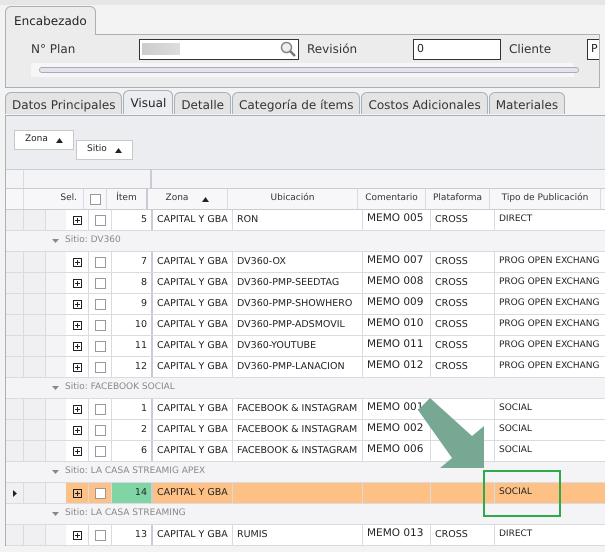 The height and width of the screenshot is (552, 605). I want to click on group-by-chip: Zona, so click(44, 140).